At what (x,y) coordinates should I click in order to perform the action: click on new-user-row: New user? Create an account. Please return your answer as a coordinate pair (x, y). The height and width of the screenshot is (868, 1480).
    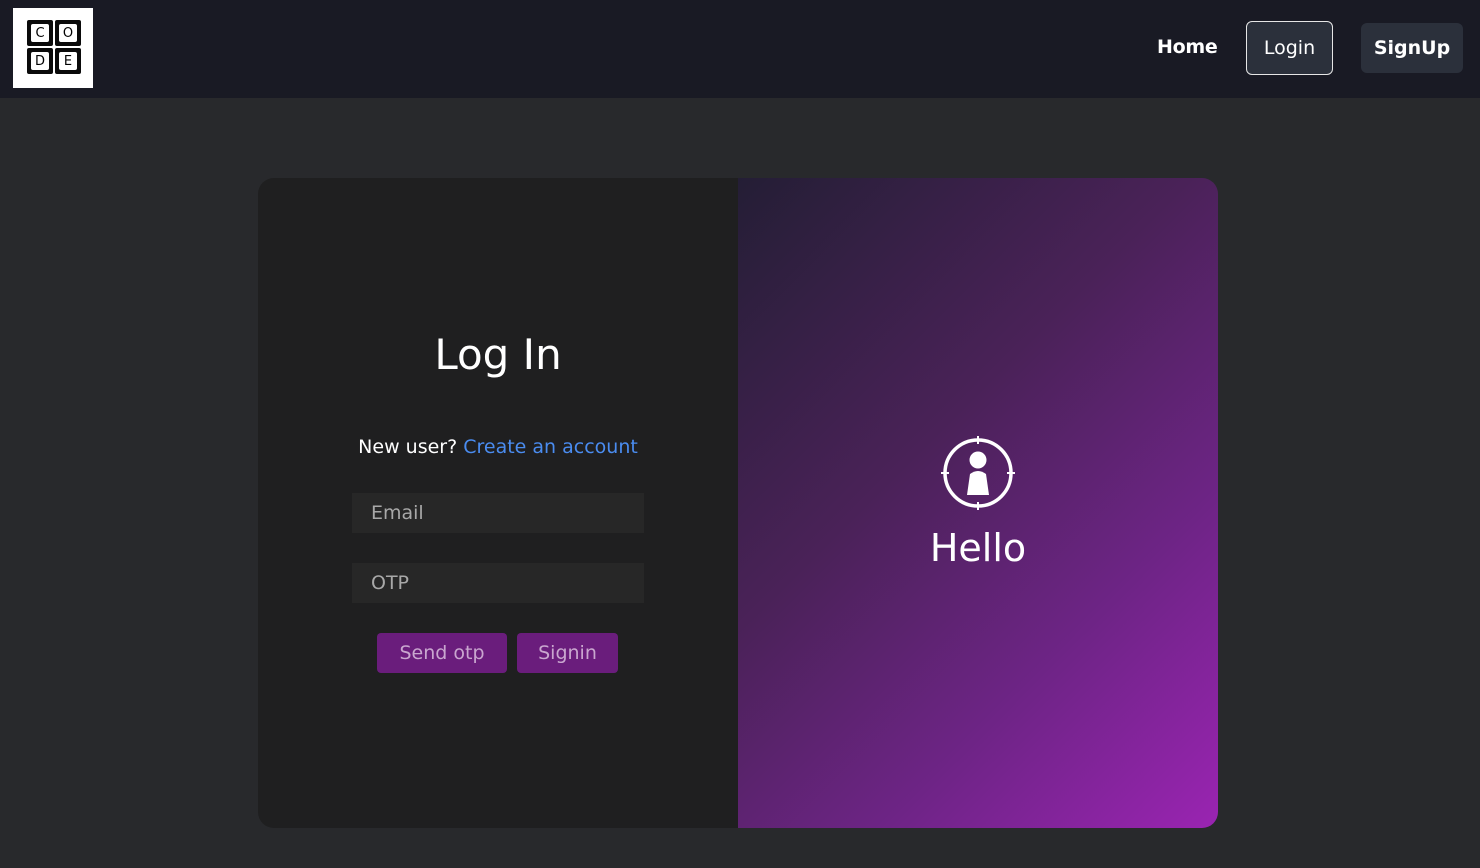
    Looking at the image, I should click on (498, 447).